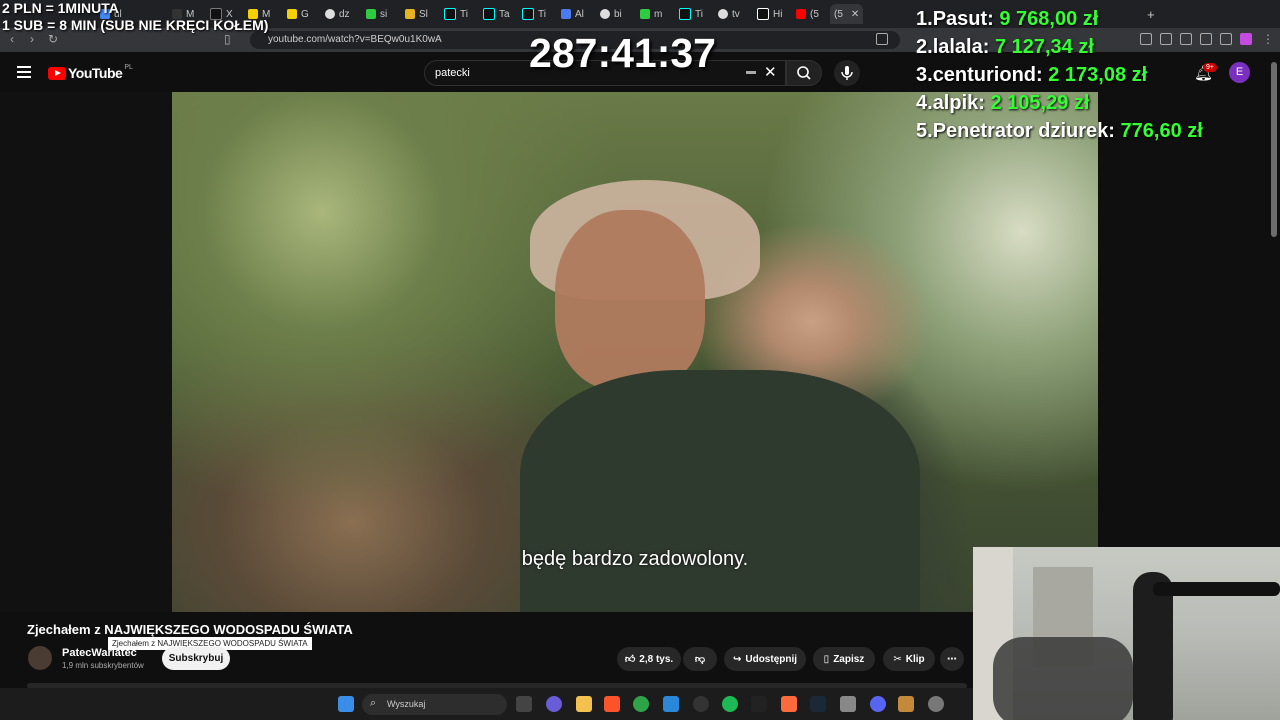  I want to click on settings-gear-icon, so click(936, 704).